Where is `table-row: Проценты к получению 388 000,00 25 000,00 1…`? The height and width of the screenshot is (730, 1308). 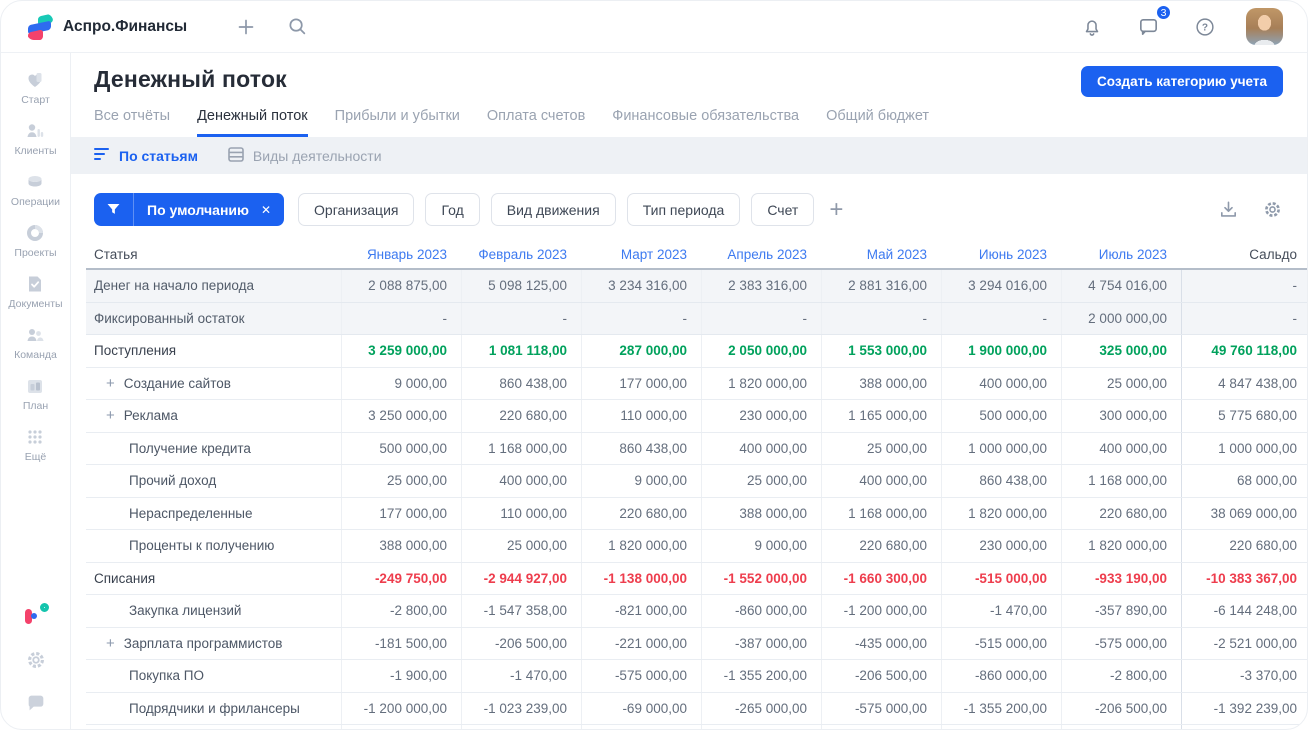
table-row: Проценты к получению 388 000,00 25 000,00 1… is located at coordinates (696, 546).